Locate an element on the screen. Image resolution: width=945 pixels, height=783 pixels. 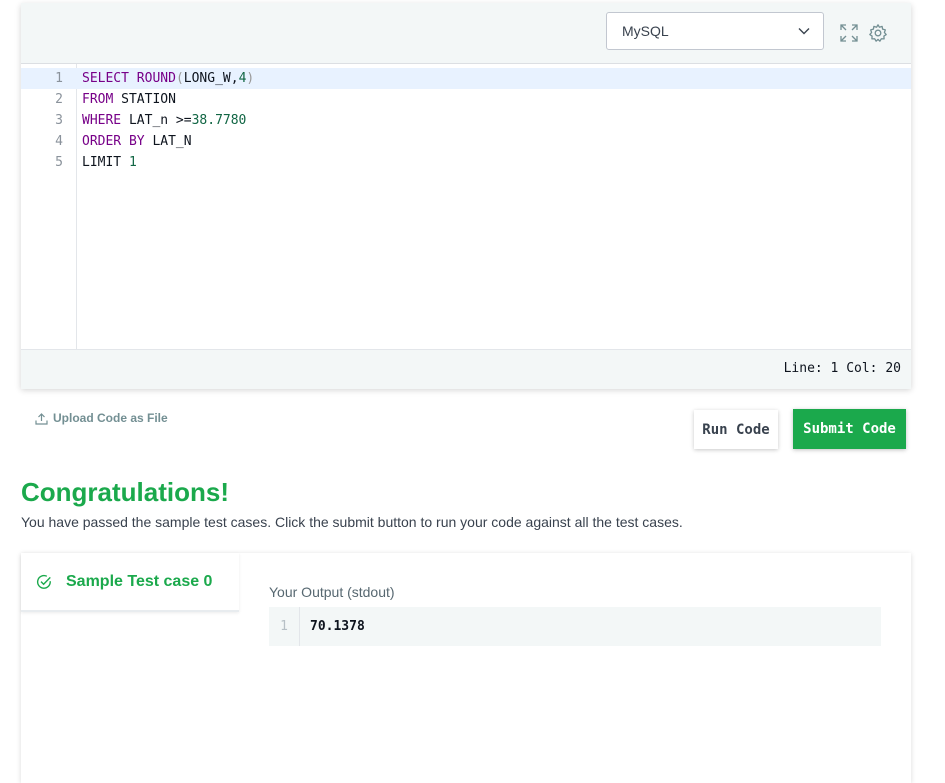
code-token: FROM is located at coordinates (102, 99).